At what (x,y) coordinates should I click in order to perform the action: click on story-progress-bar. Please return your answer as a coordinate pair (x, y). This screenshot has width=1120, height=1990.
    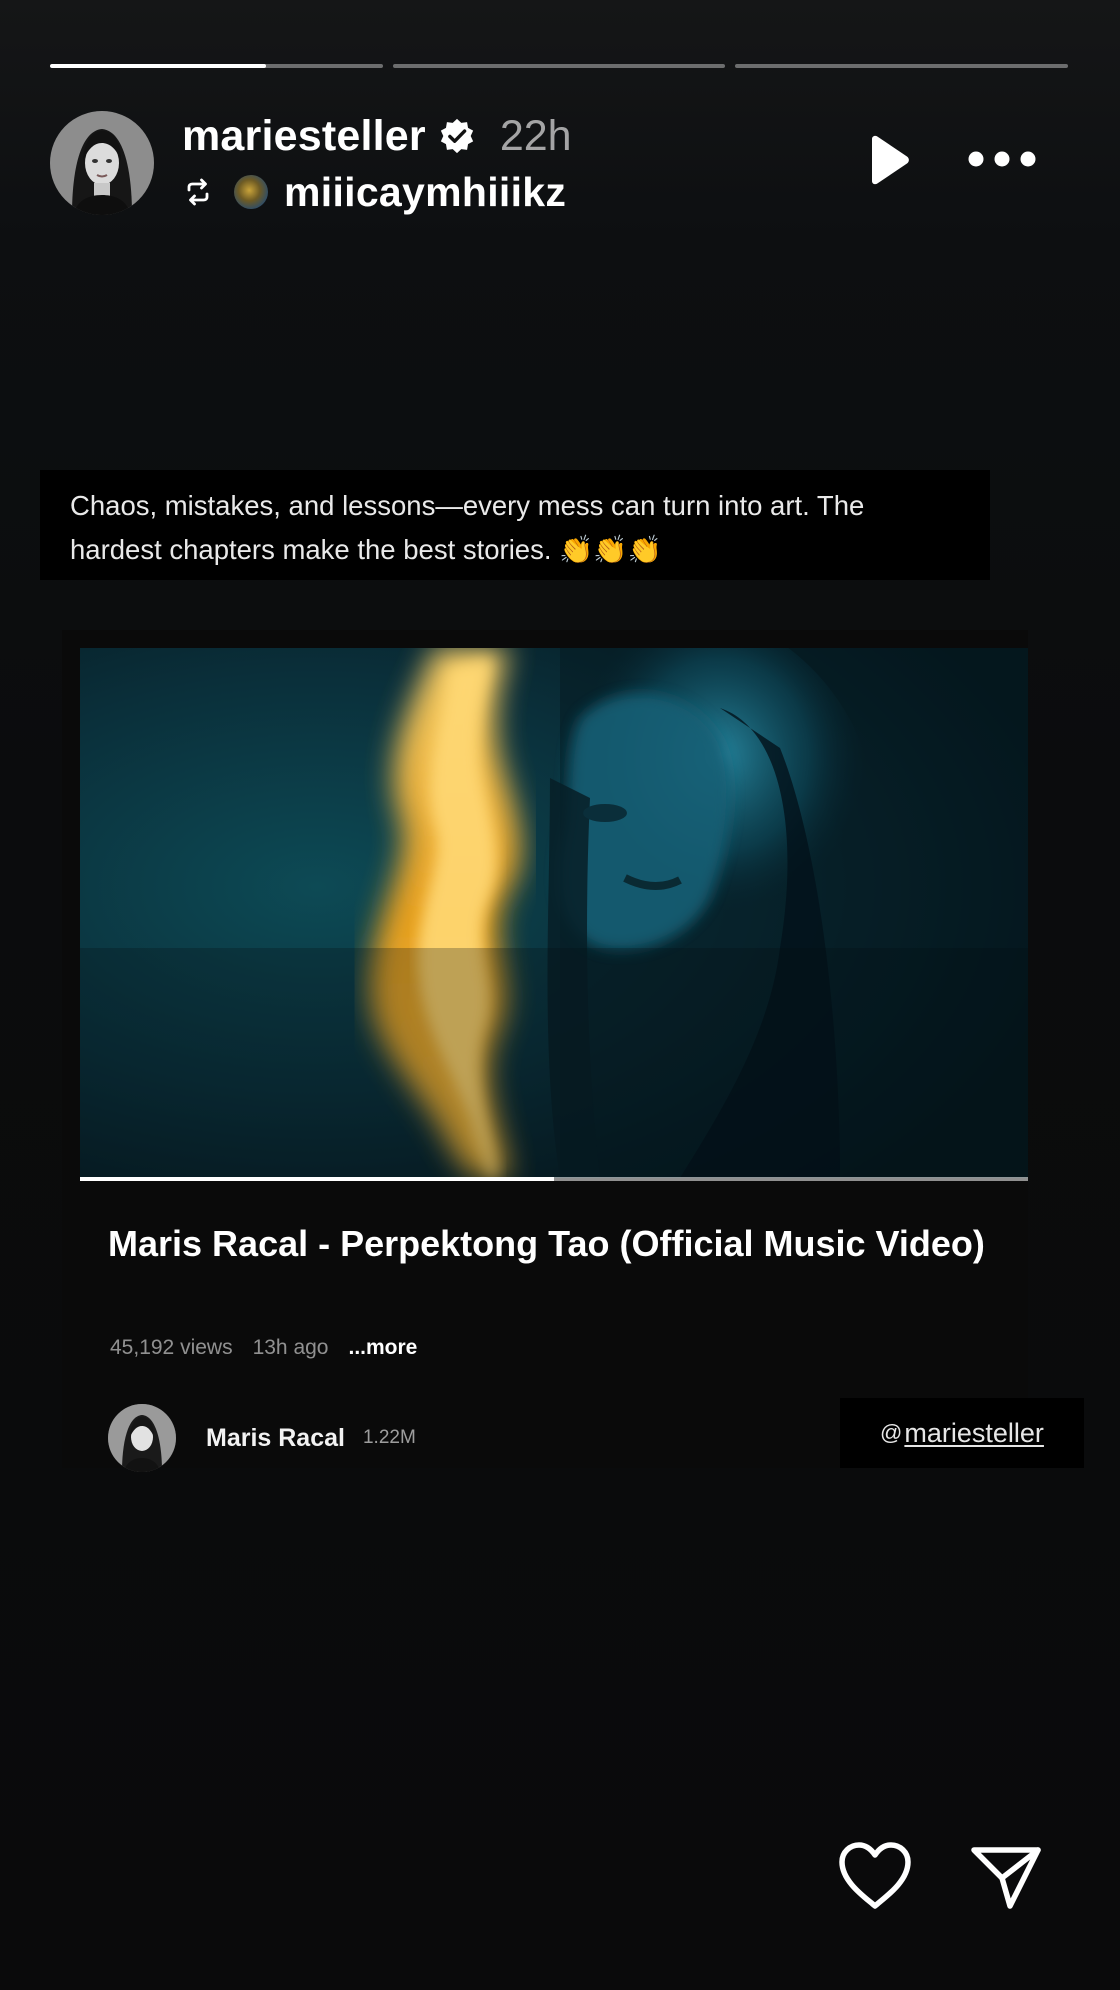
    Looking at the image, I should click on (559, 66).